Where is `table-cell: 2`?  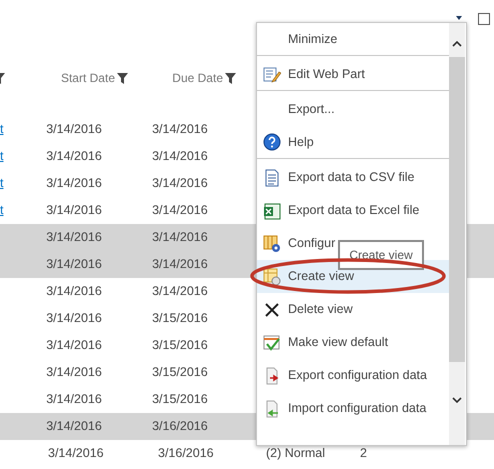 table-cell: 2 is located at coordinates (363, 453).